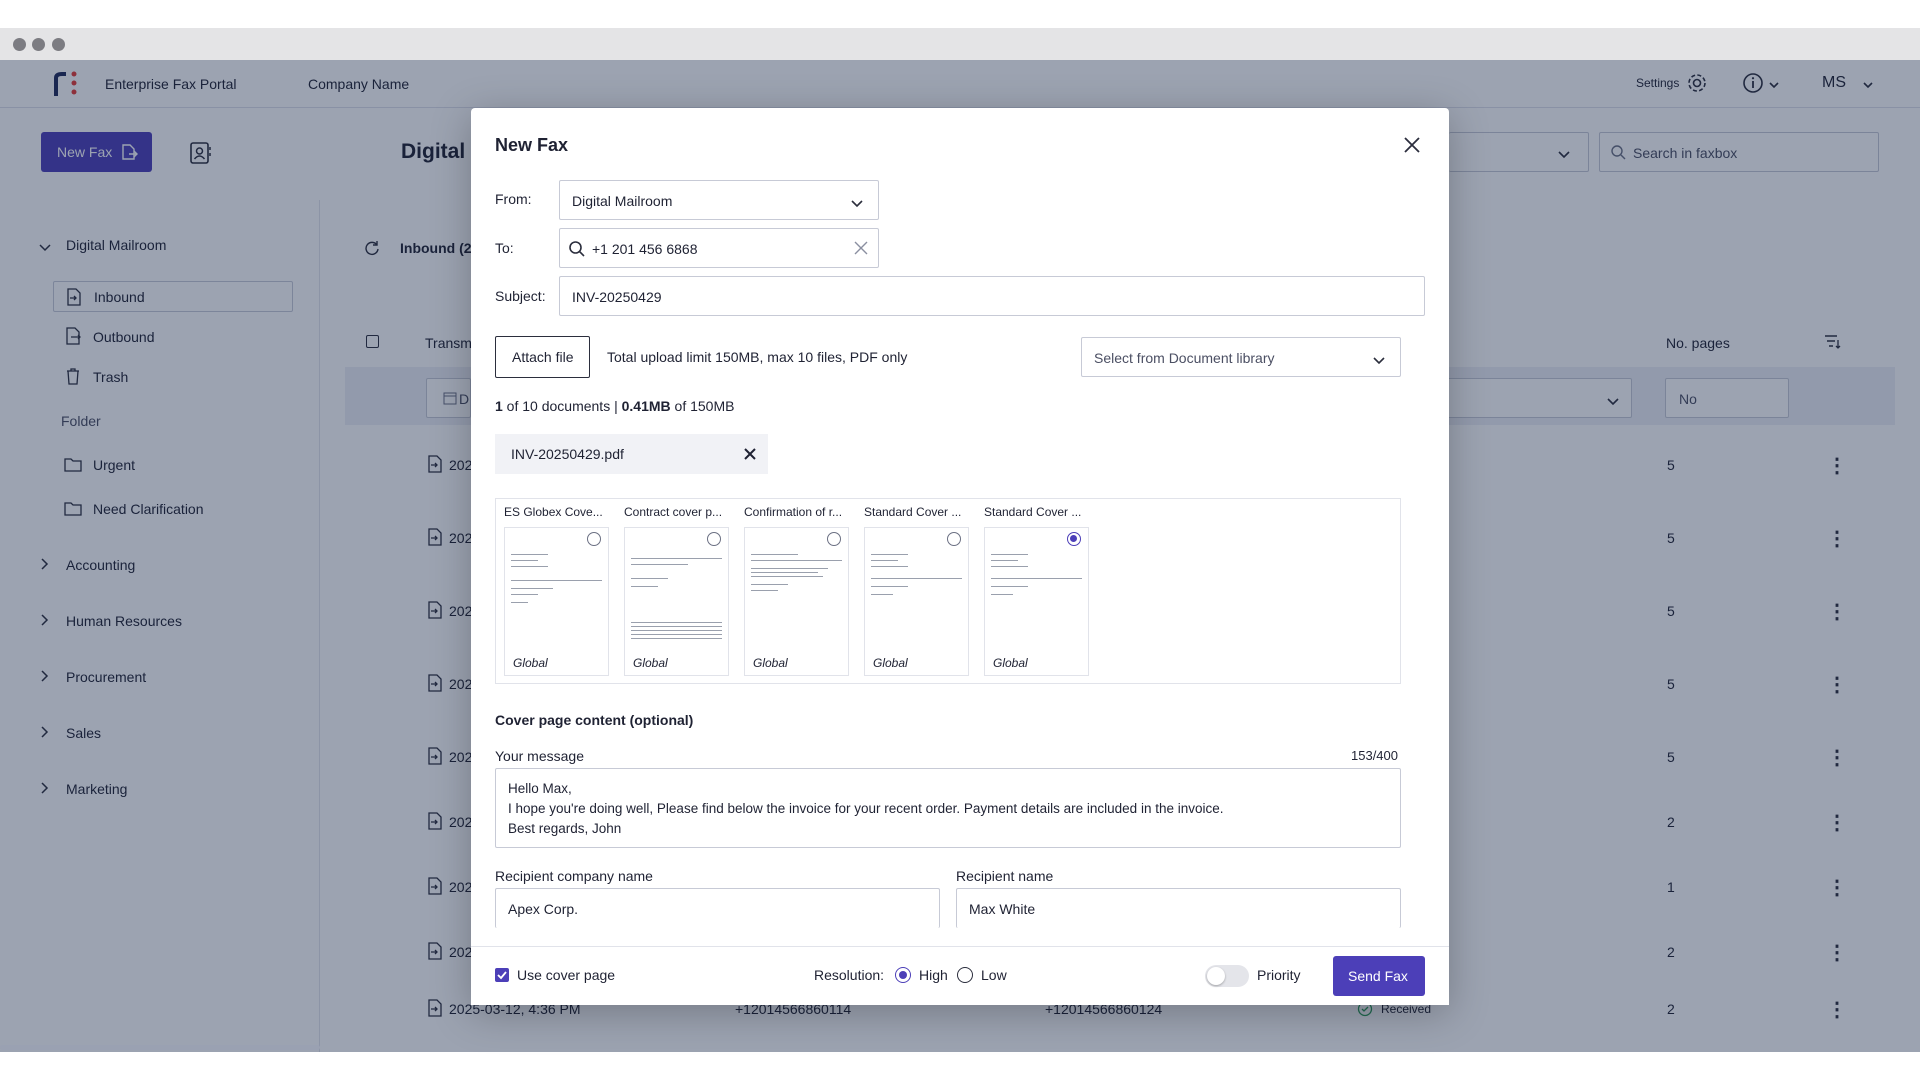  What do you see at coordinates (540, 788) in the screenshot?
I see `message-line: Hello Max,` at bounding box center [540, 788].